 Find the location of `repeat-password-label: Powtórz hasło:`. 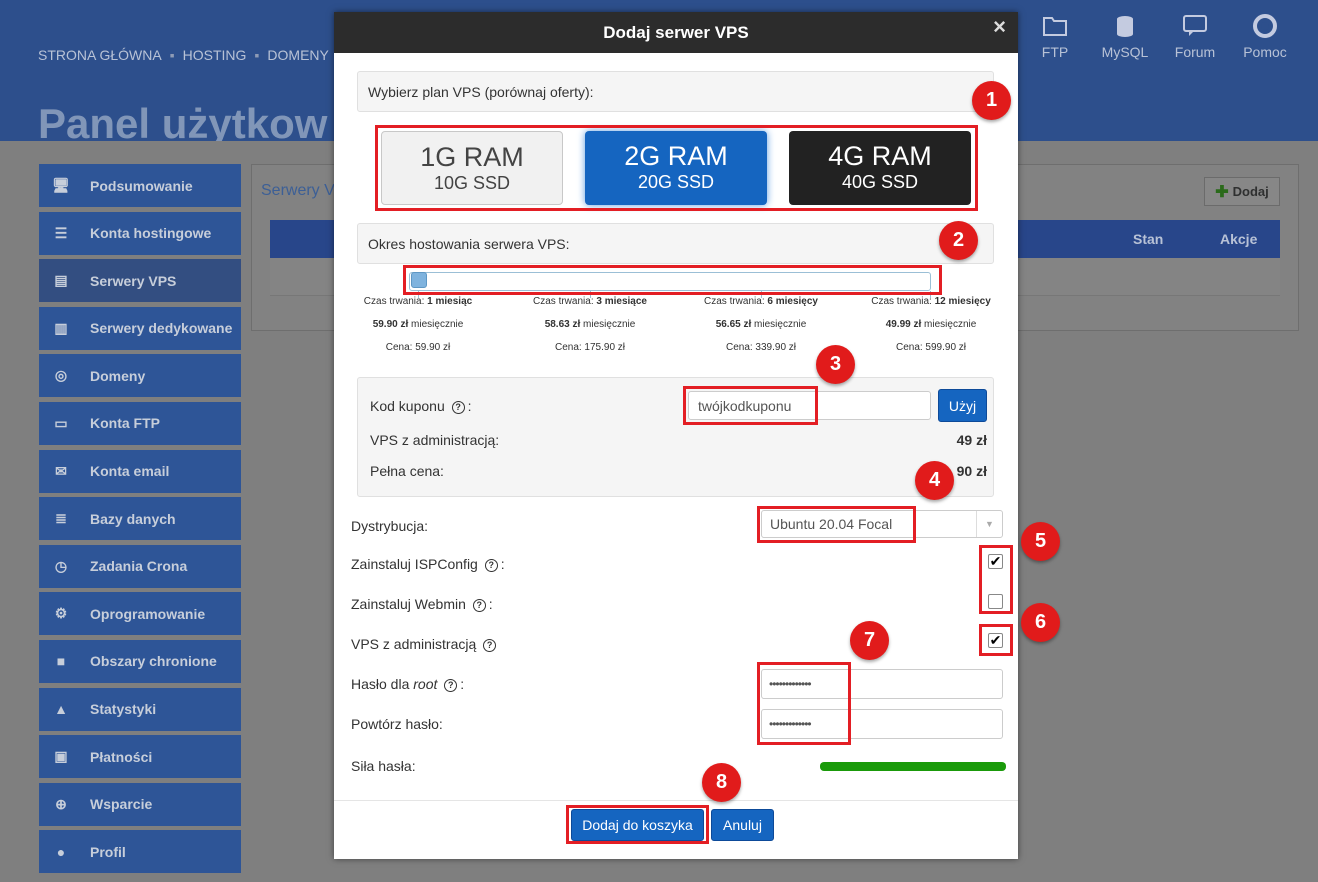

repeat-password-label: Powtórz hasło: is located at coordinates (397, 724).